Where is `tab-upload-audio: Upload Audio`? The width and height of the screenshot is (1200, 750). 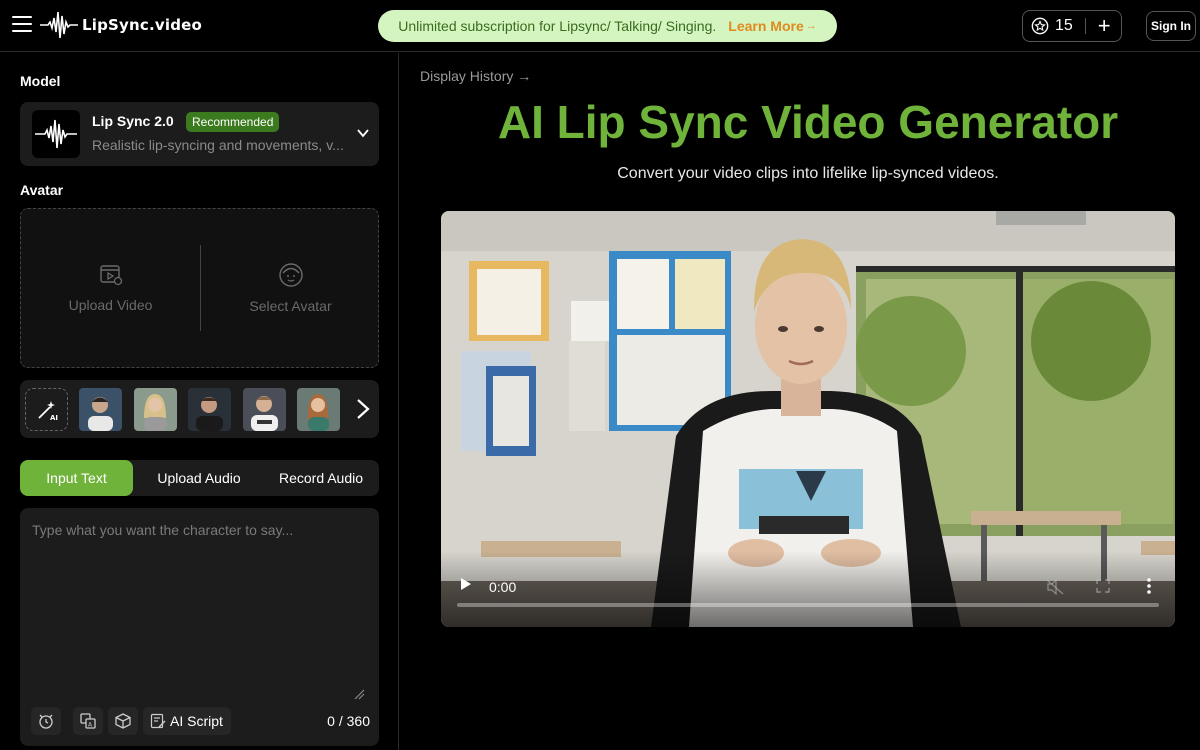
tab-upload-audio: Upload Audio is located at coordinates (199, 478).